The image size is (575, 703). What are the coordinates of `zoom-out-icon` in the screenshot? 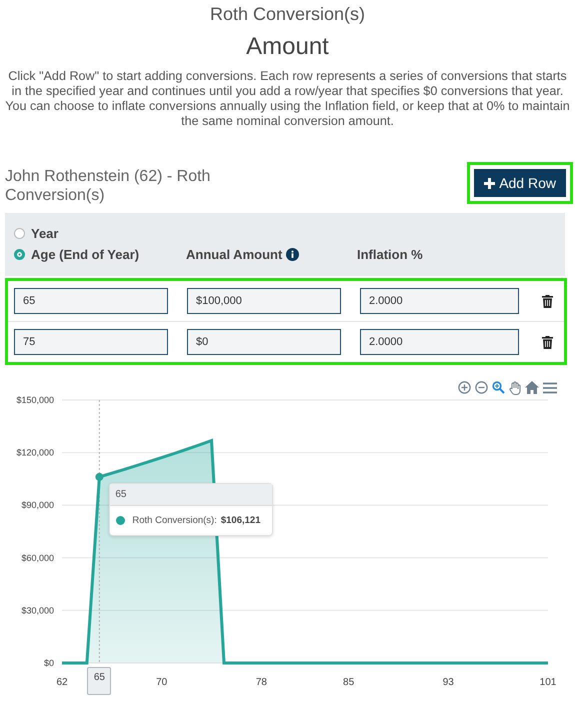 It's located at (481, 387).